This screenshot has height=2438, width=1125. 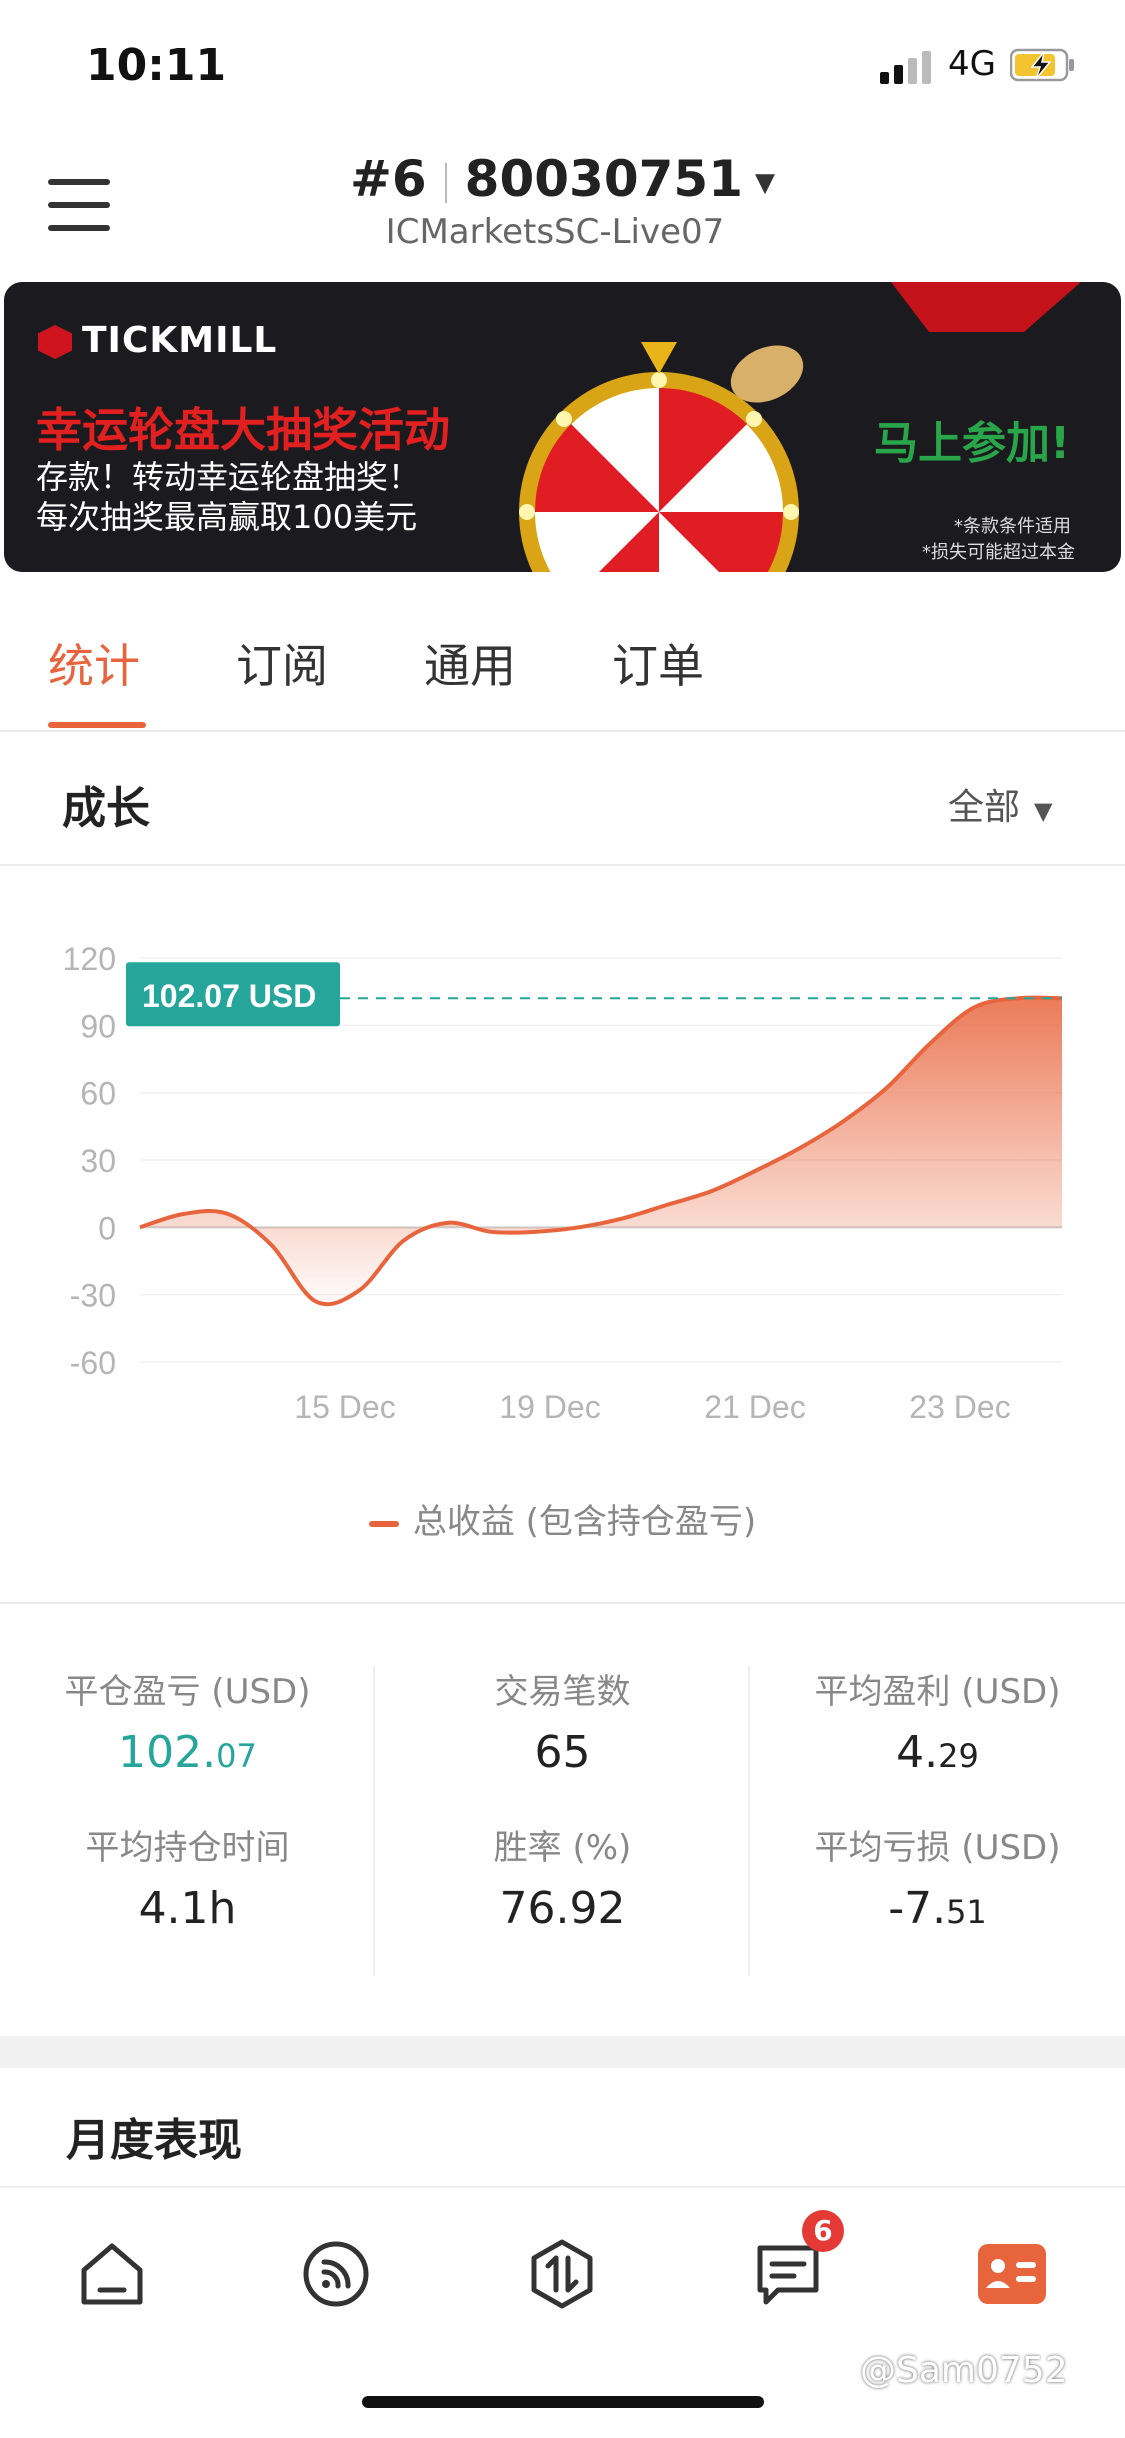 What do you see at coordinates (1000, 804) in the screenshot?
I see `period-filter: 全部 ▼` at bounding box center [1000, 804].